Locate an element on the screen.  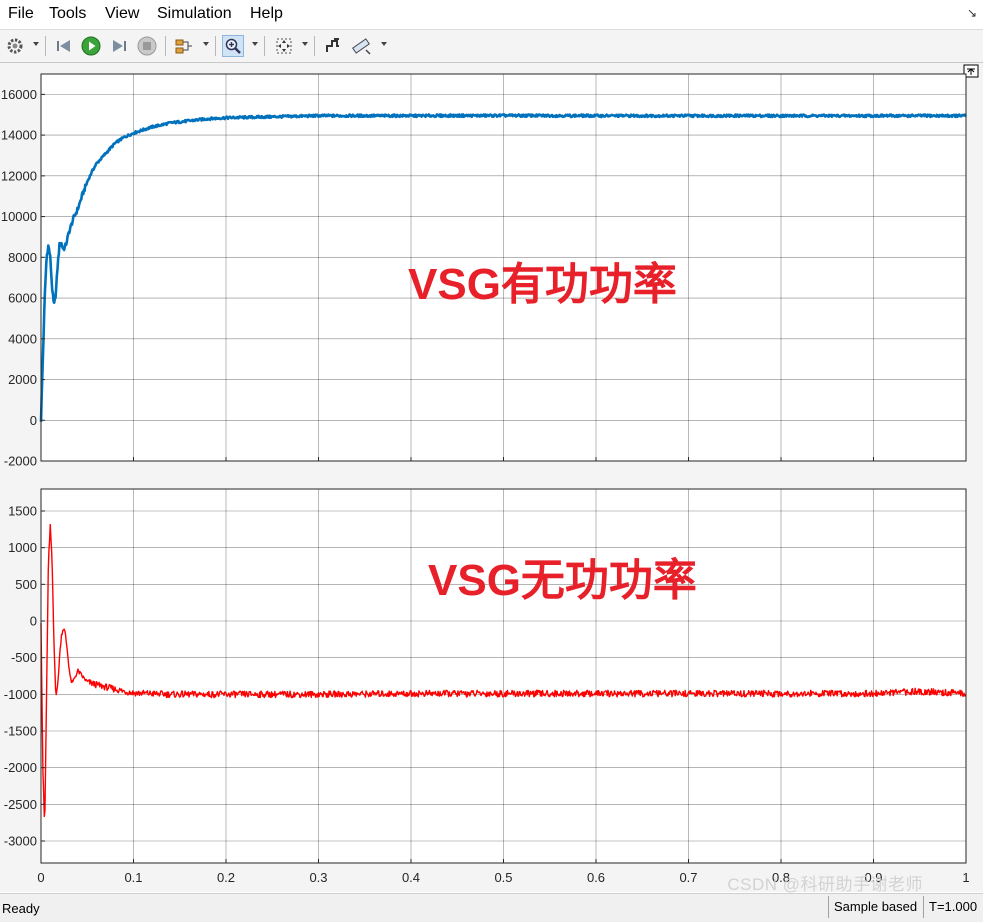
status-sample-mode: Sample based is located at coordinates (872, 907).